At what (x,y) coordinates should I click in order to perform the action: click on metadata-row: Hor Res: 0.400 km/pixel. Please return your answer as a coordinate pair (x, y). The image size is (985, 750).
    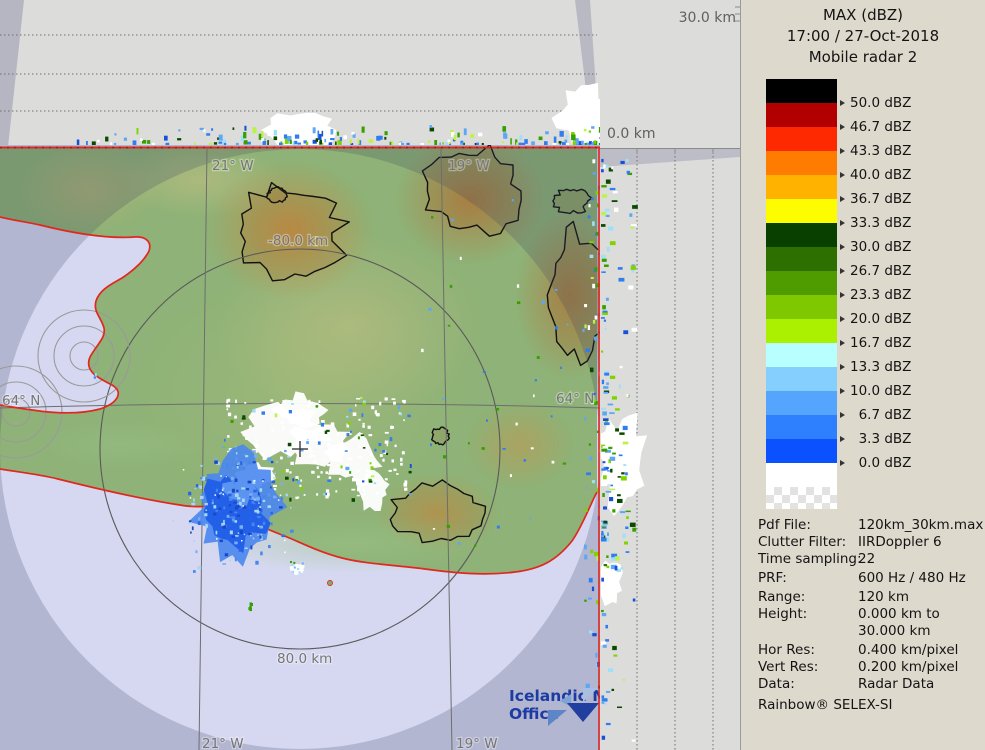
    Looking at the image, I should click on (858, 650).